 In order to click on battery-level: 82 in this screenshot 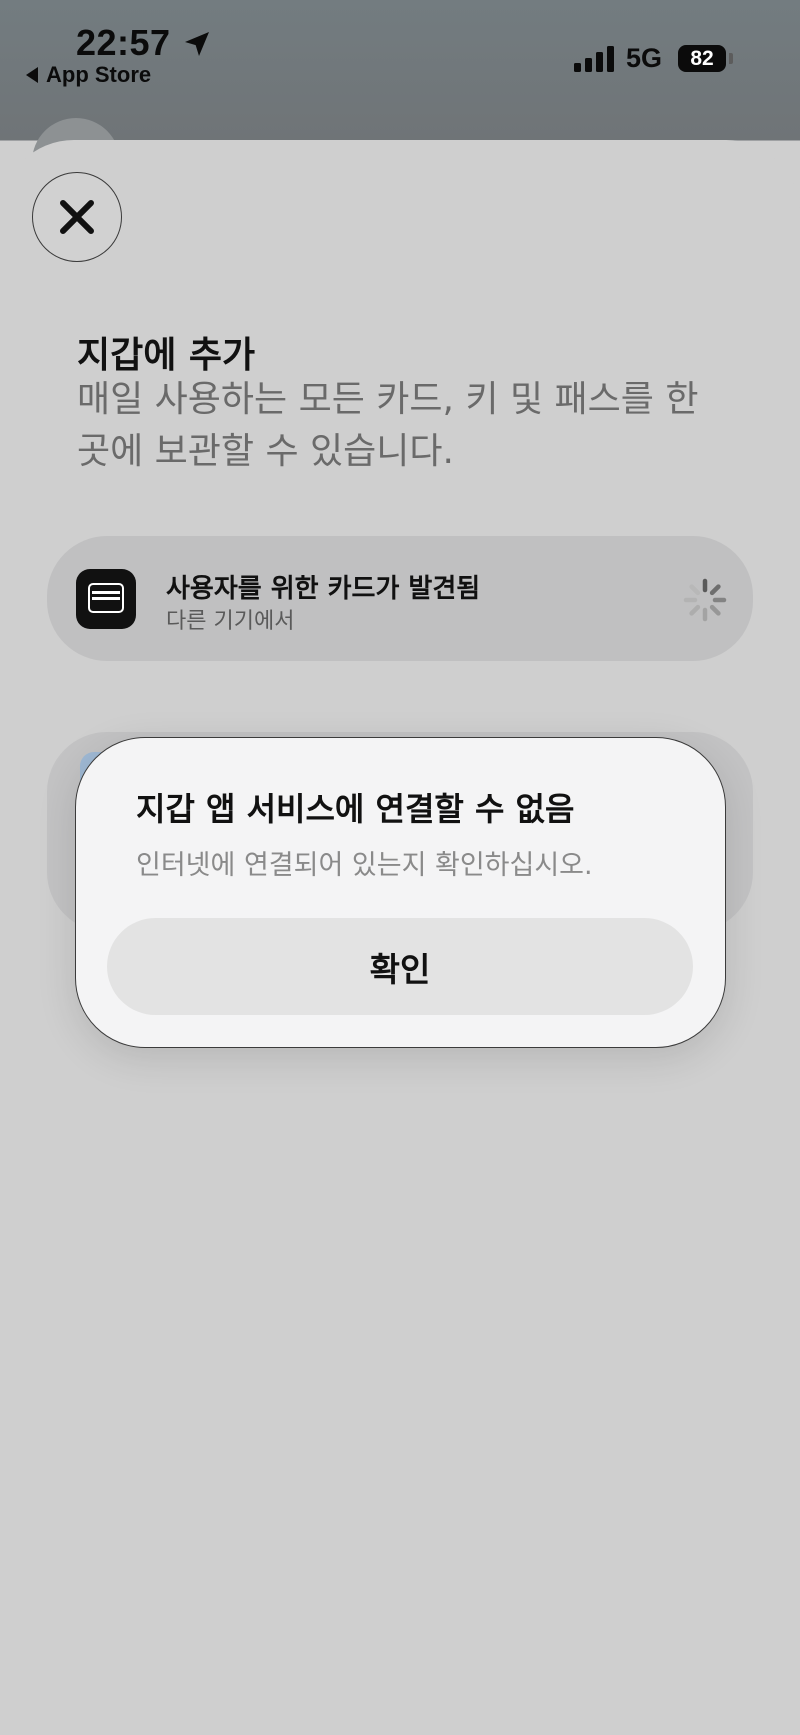, I will do `click(702, 58)`.